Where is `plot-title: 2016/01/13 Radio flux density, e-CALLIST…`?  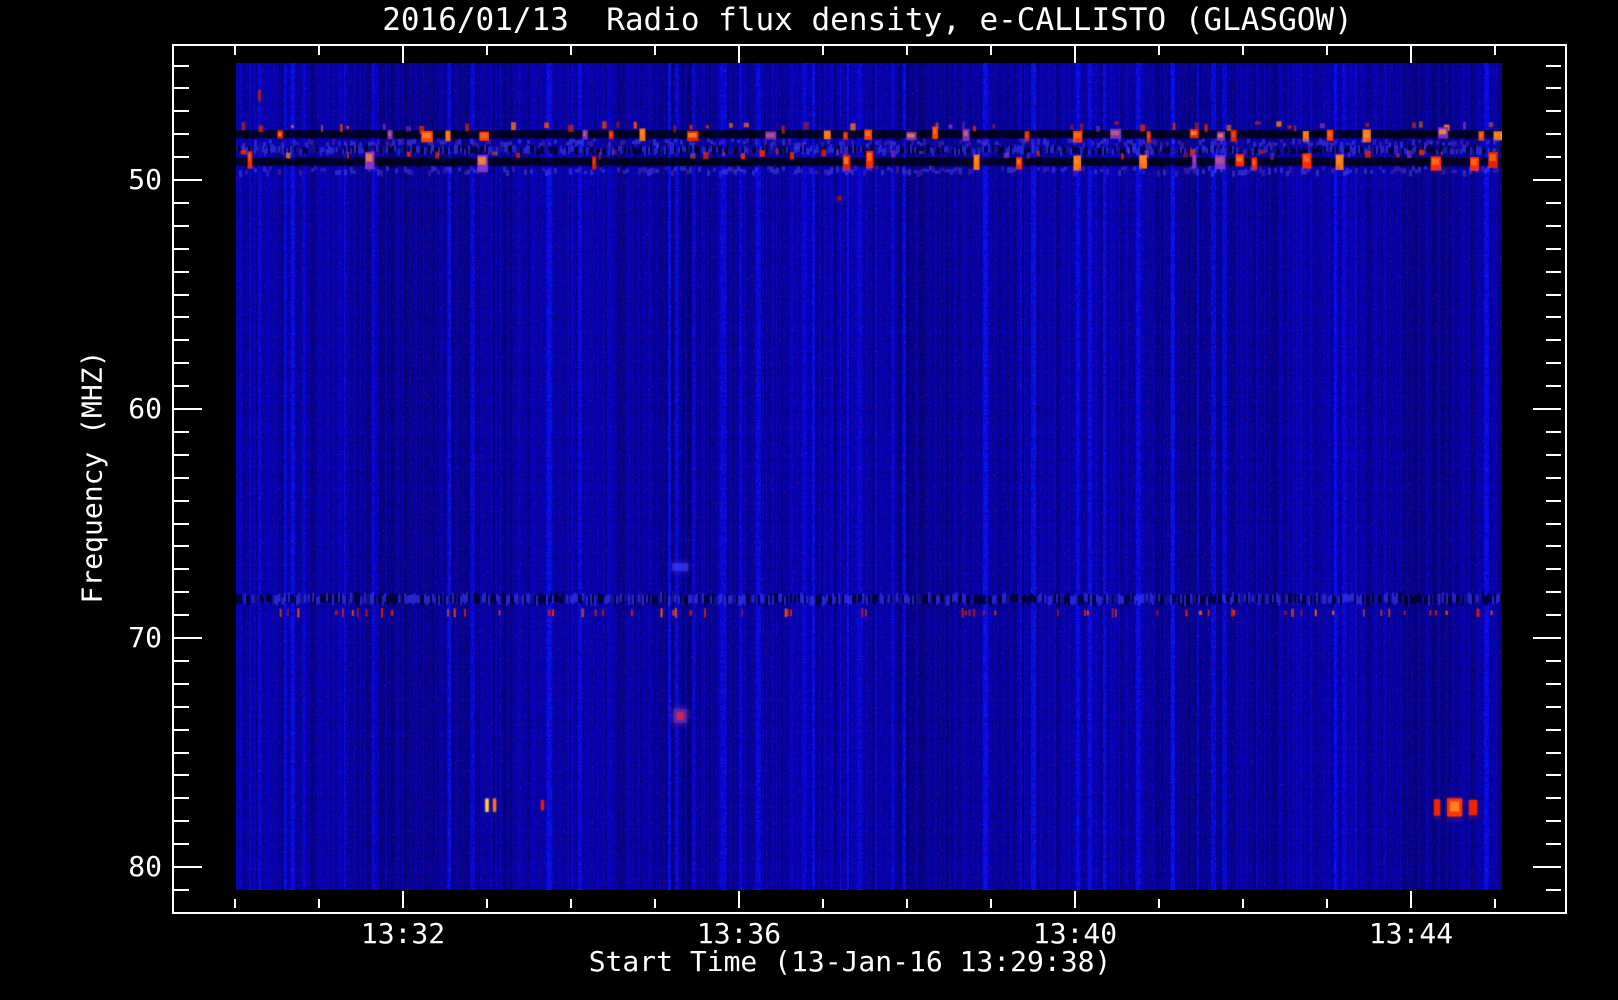
plot-title: 2016/01/13 Radio flux density, e-CALLIST… is located at coordinates (867, 20).